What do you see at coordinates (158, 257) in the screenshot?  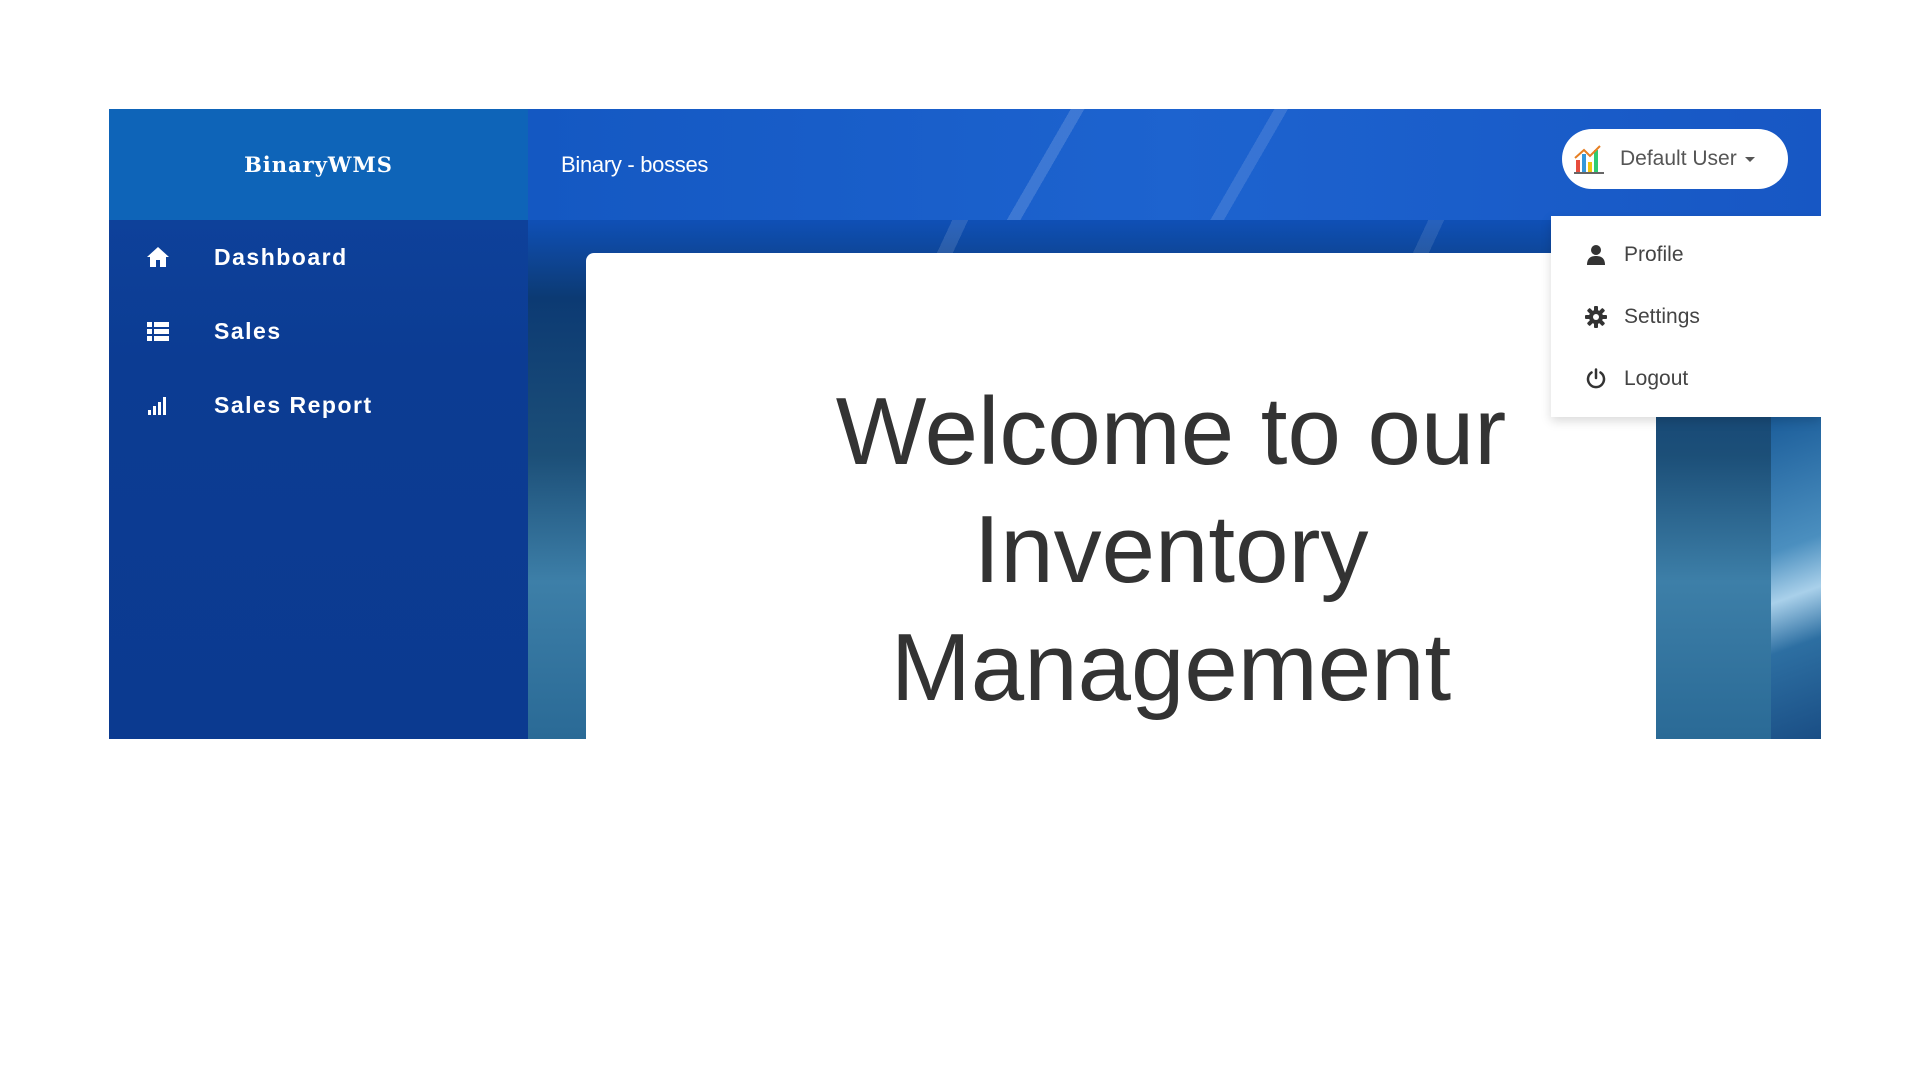 I see `home-icon` at bounding box center [158, 257].